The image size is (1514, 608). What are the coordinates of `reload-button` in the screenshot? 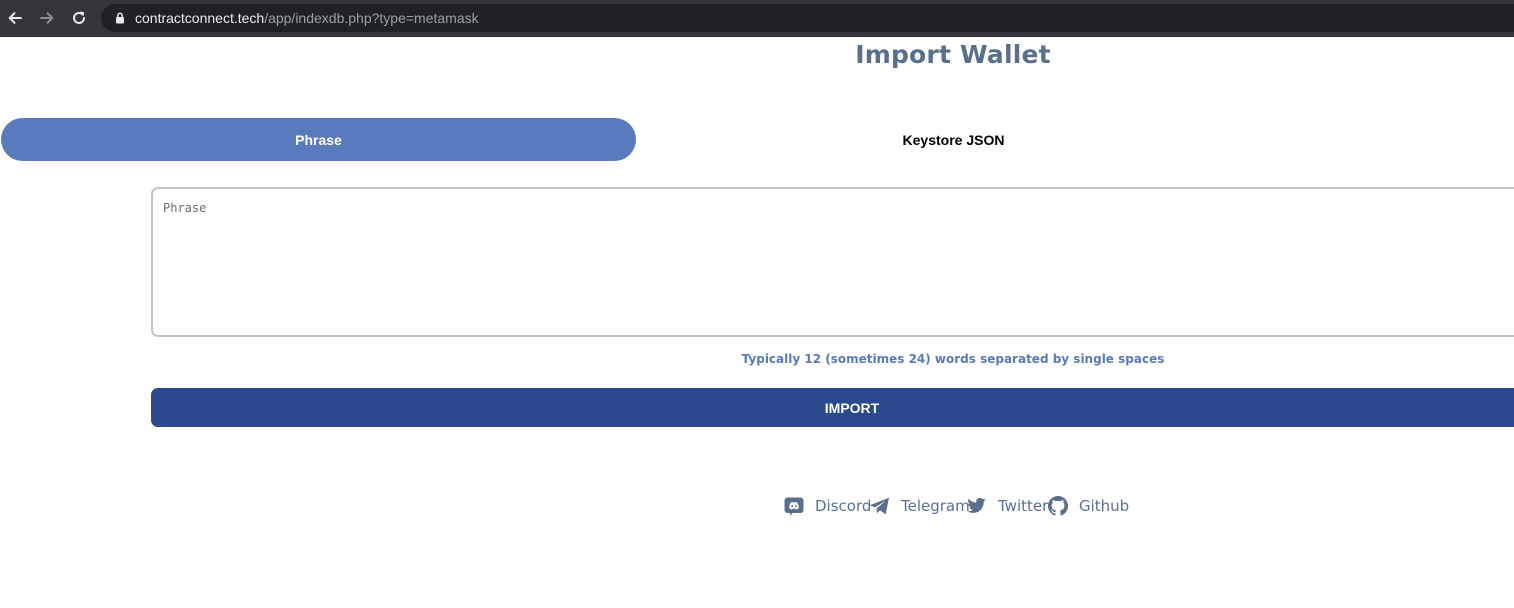 It's located at (79, 18).